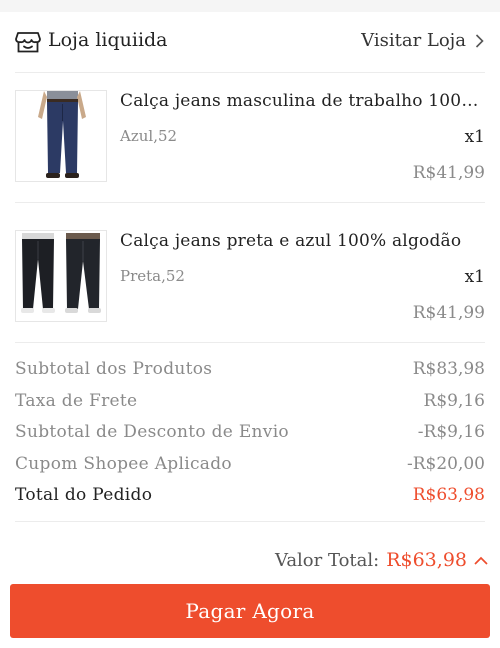 The width and height of the screenshot is (500, 648). I want to click on coupon-label: Cupom Shopee Aplicado, so click(123, 463).